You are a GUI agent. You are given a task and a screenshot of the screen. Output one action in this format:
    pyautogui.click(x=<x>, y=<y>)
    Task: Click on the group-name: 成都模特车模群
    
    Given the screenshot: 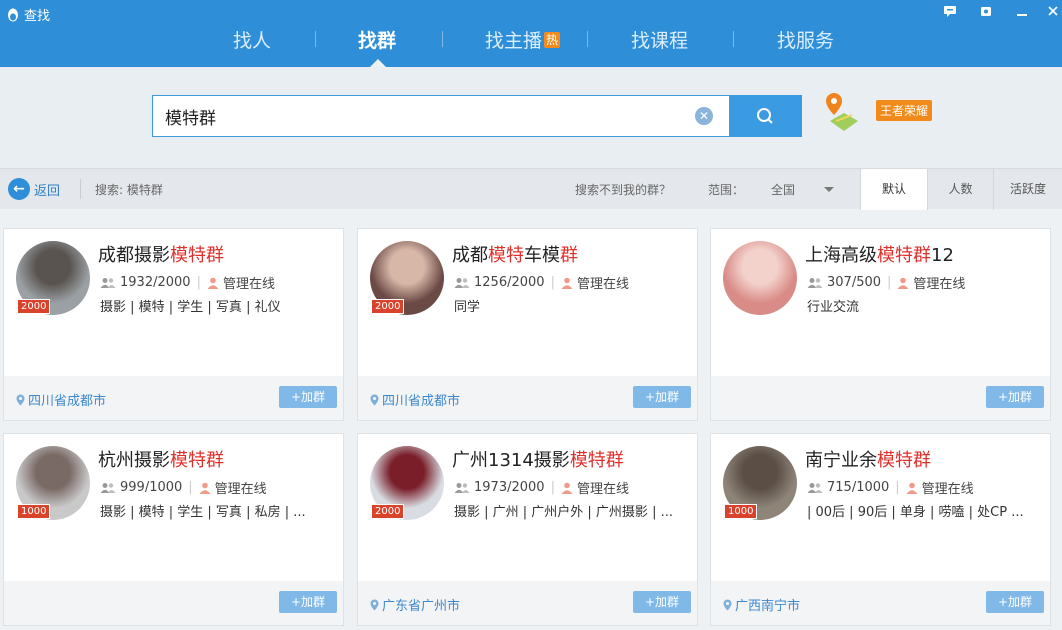 What is the action you would take?
    pyautogui.click(x=515, y=254)
    